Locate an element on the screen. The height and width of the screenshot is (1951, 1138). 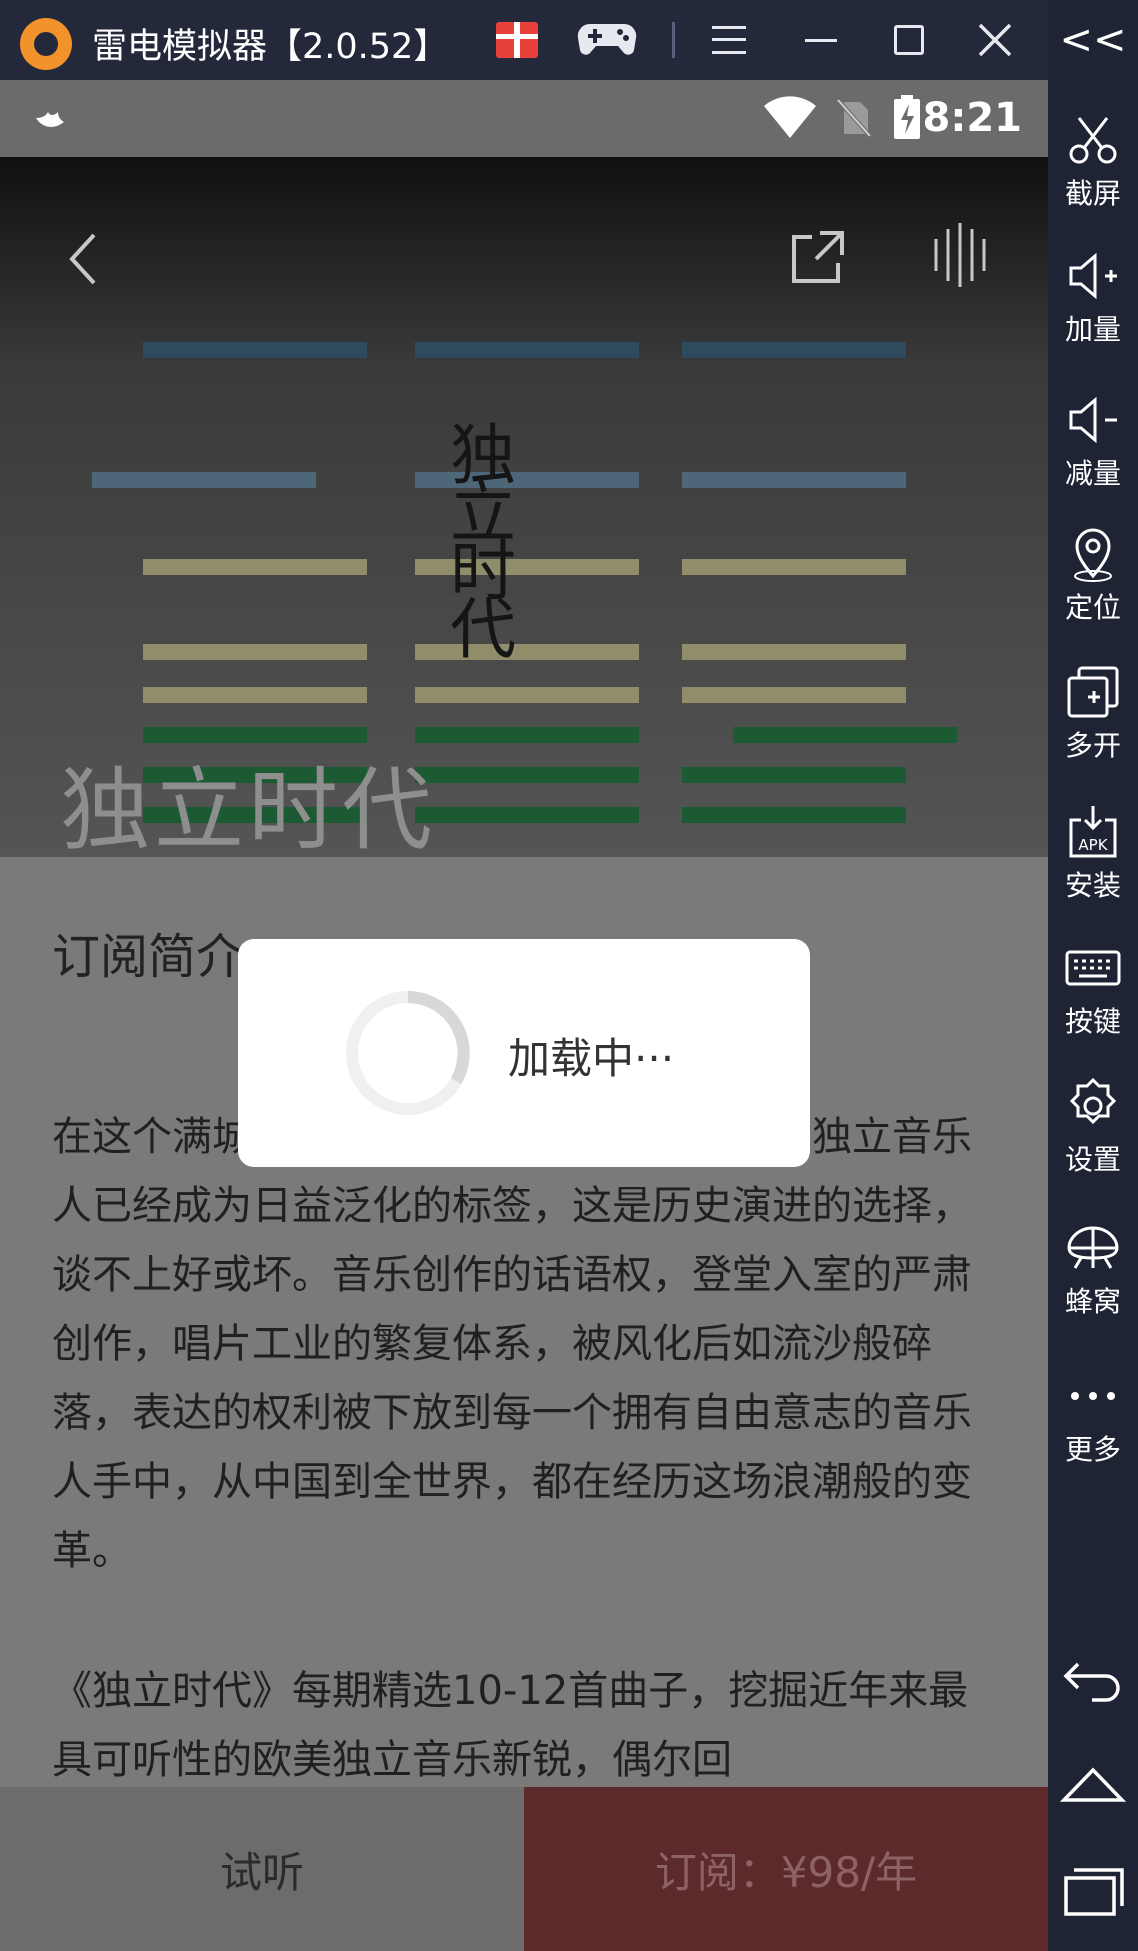
toolbar-label-volume-down: 减量 is located at coordinates (1092, 473).